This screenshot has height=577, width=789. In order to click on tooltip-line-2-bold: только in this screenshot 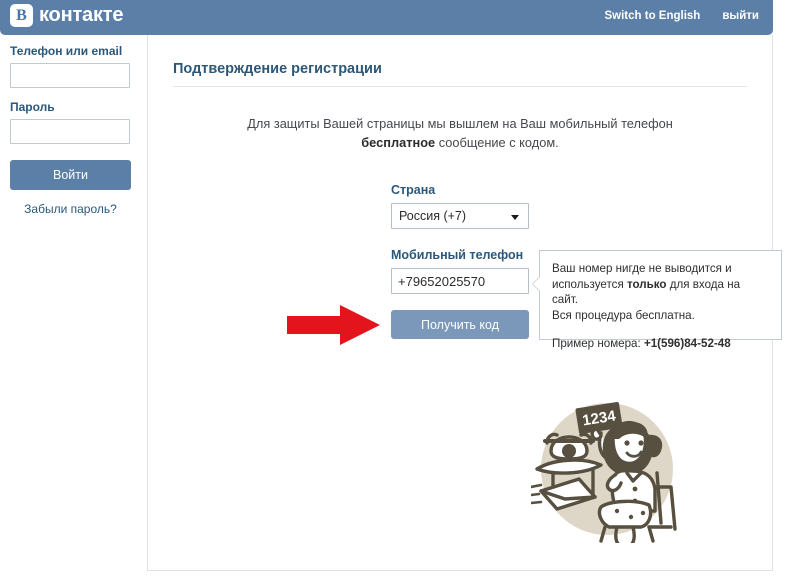, I will do `click(646, 284)`.